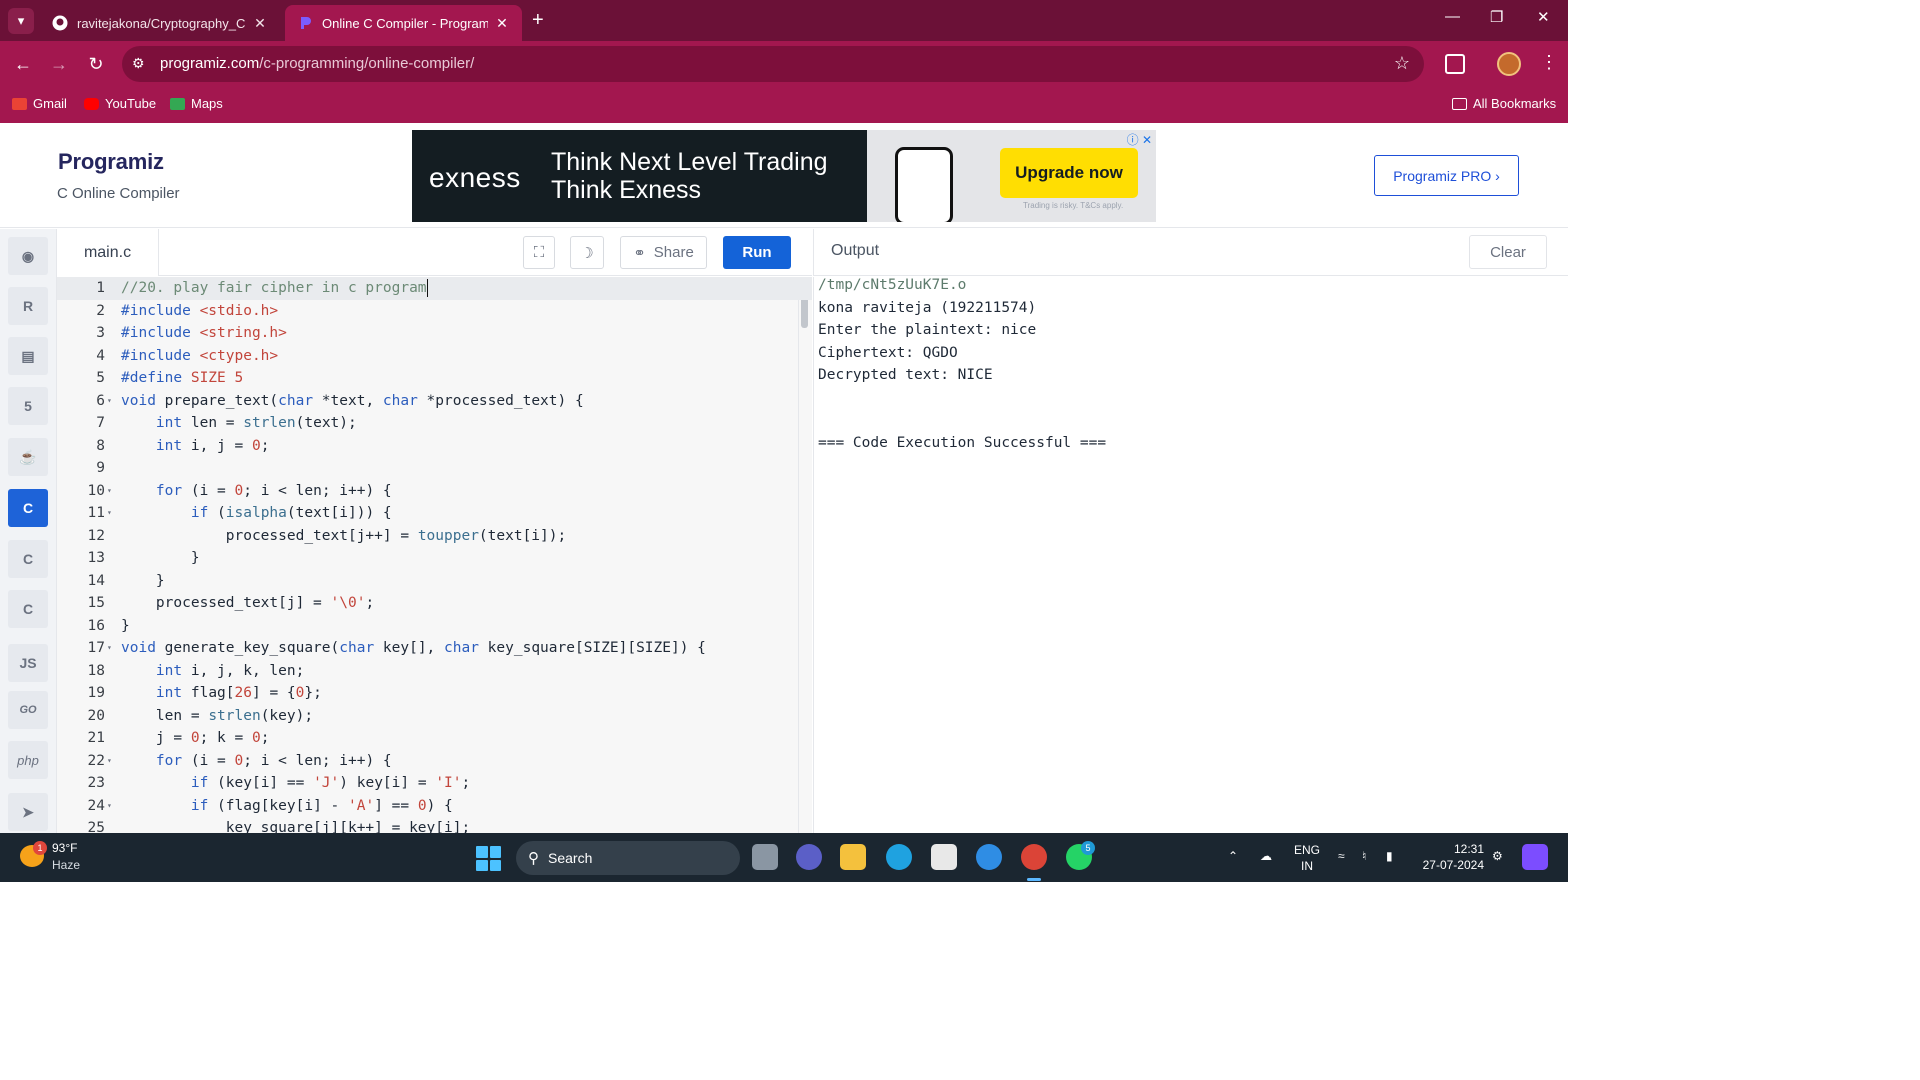 The height and width of the screenshot is (1080, 1920). Describe the element at coordinates (1543, 17) in the screenshot. I see `close-window-icon: ✕` at that location.